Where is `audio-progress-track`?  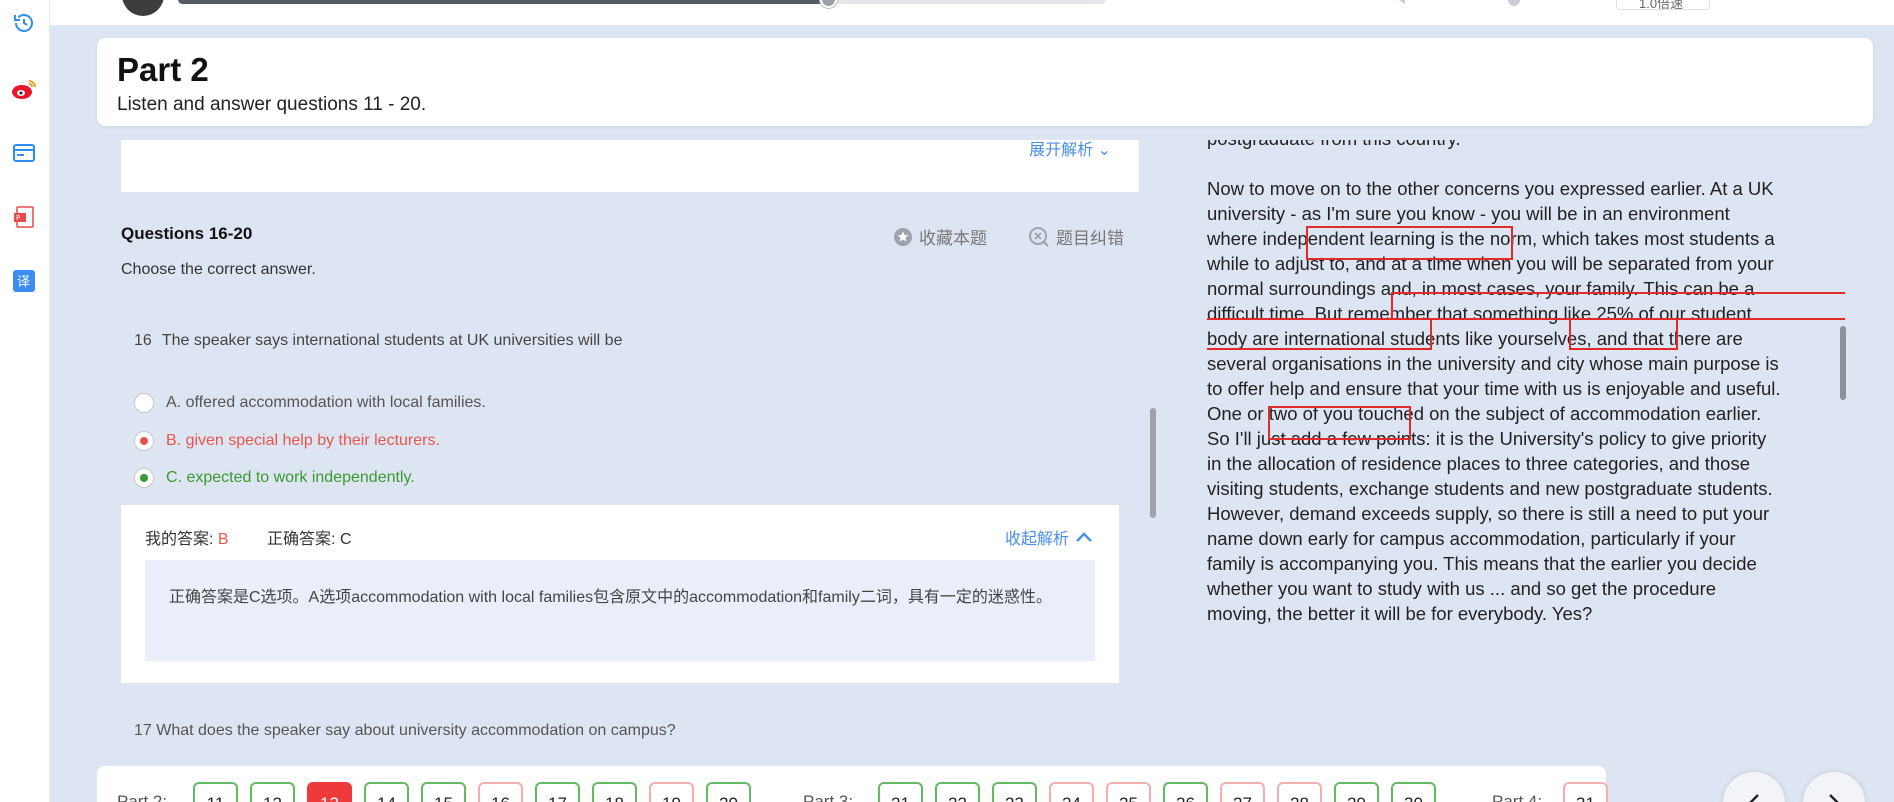 audio-progress-track is located at coordinates (642, 4).